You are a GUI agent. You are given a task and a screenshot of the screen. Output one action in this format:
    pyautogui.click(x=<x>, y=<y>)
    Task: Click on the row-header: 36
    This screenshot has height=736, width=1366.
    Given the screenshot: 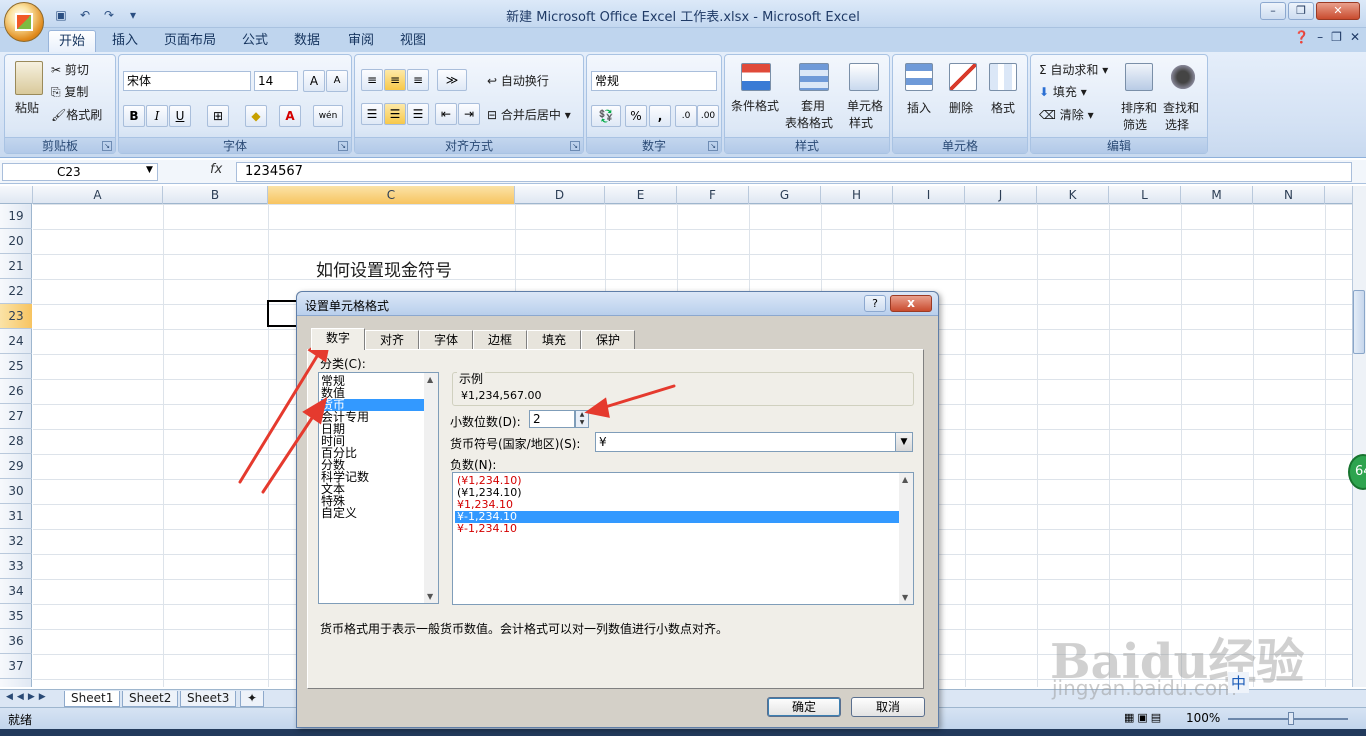 What is the action you would take?
    pyautogui.click(x=16, y=641)
    